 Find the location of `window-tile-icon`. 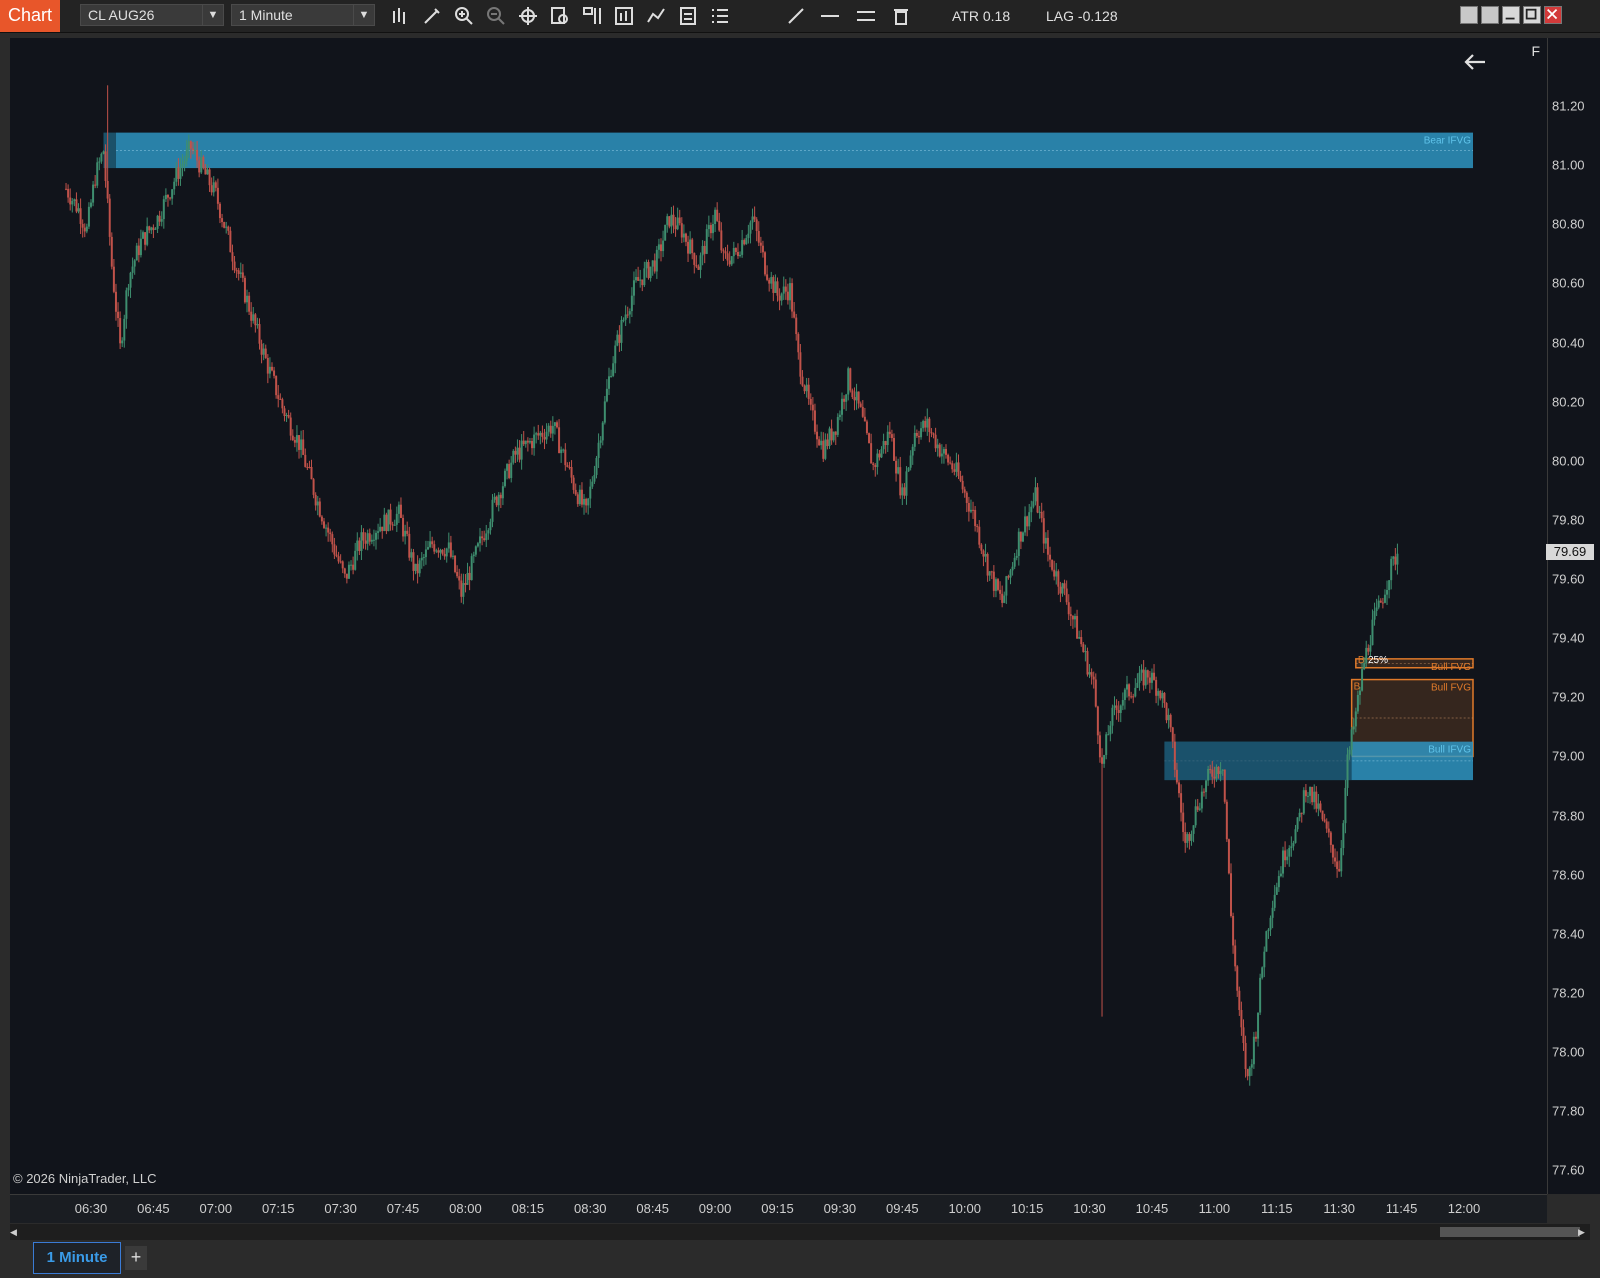

window-tile-icon is located at coordinates (1469, 15).